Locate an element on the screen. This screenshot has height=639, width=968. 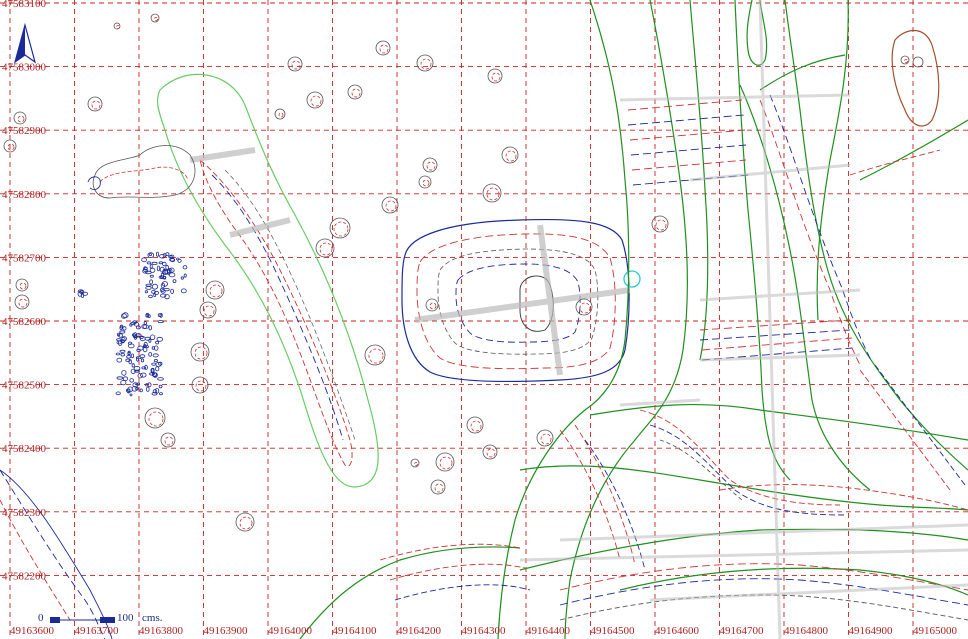
x-tick-label: 49164900 is located at coordinates (871, 631).